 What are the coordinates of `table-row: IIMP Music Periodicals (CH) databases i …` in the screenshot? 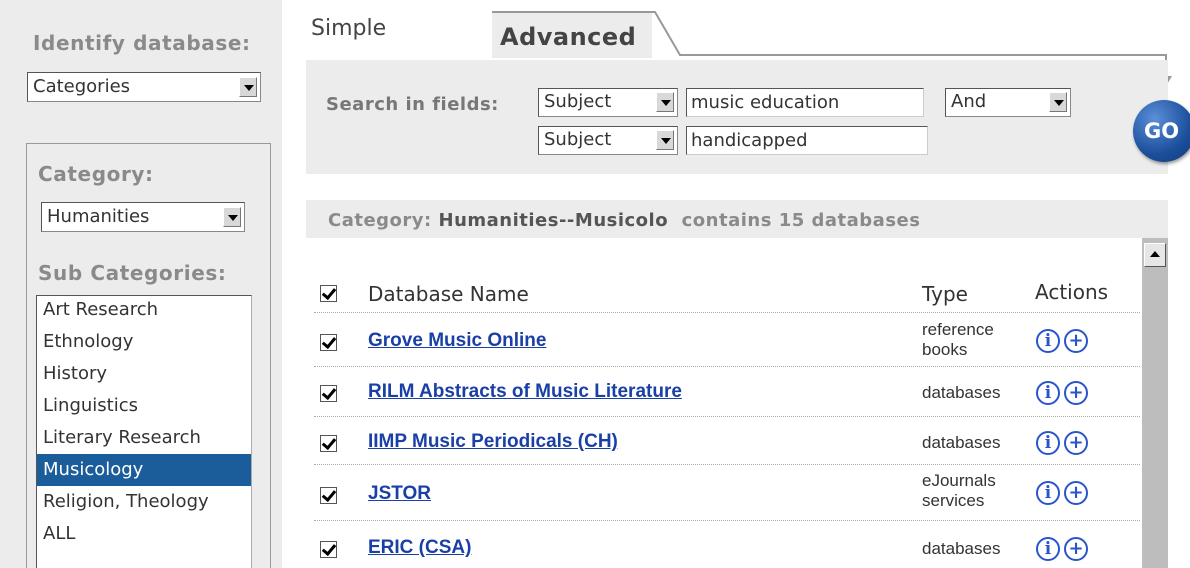 It's located at (724, 441).